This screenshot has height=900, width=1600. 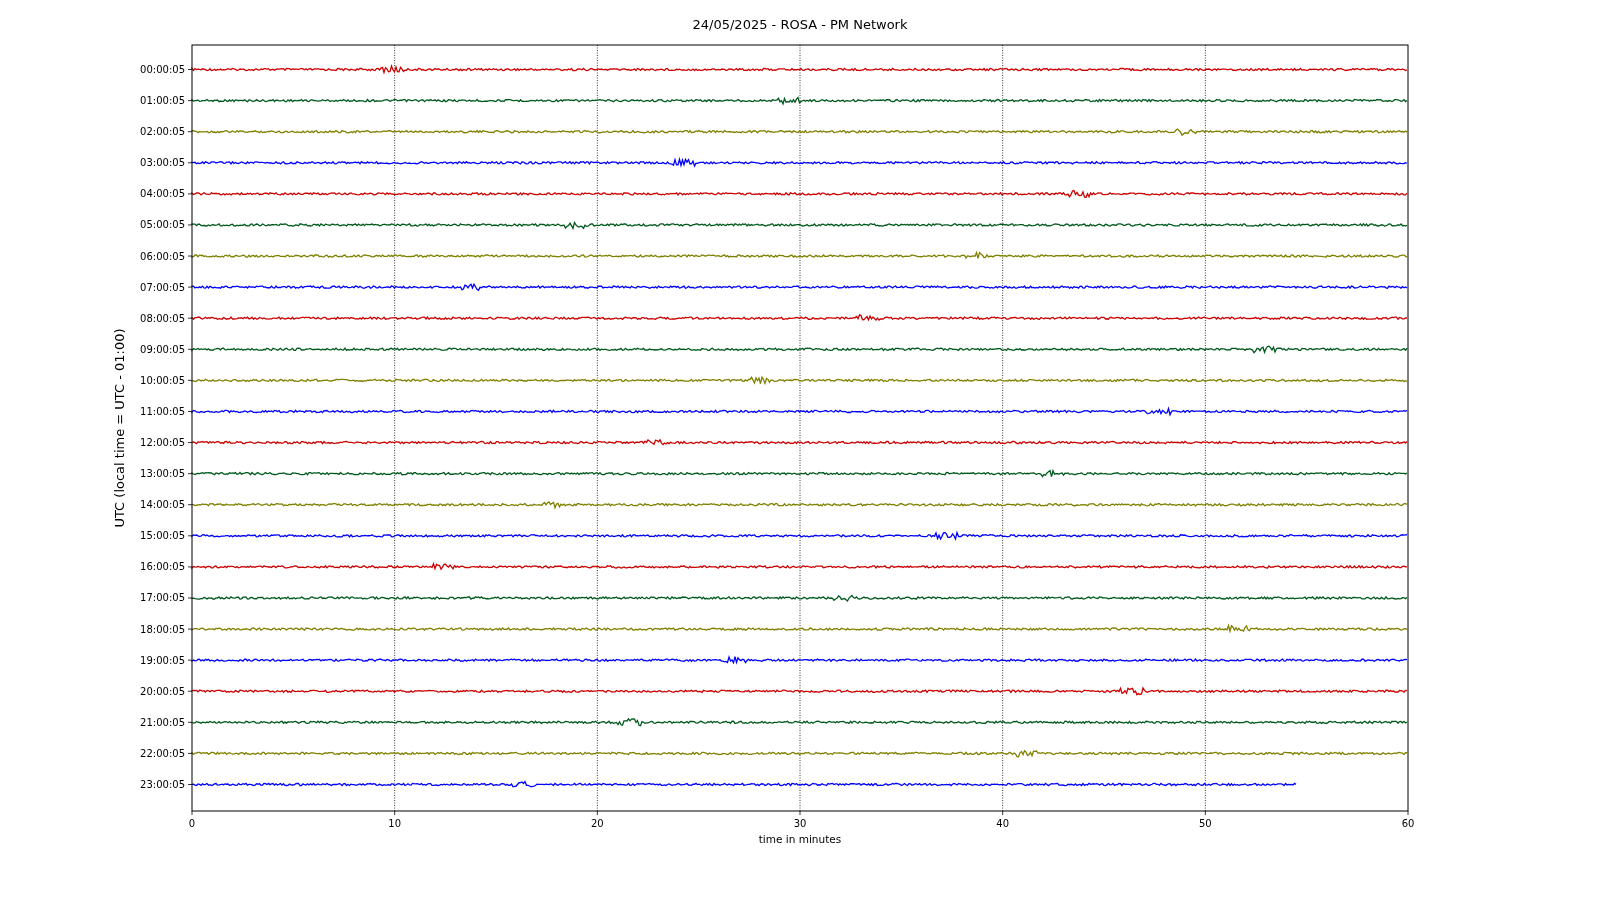 I want to click on x-tick-label: 50, so click(x=1205, y=823).